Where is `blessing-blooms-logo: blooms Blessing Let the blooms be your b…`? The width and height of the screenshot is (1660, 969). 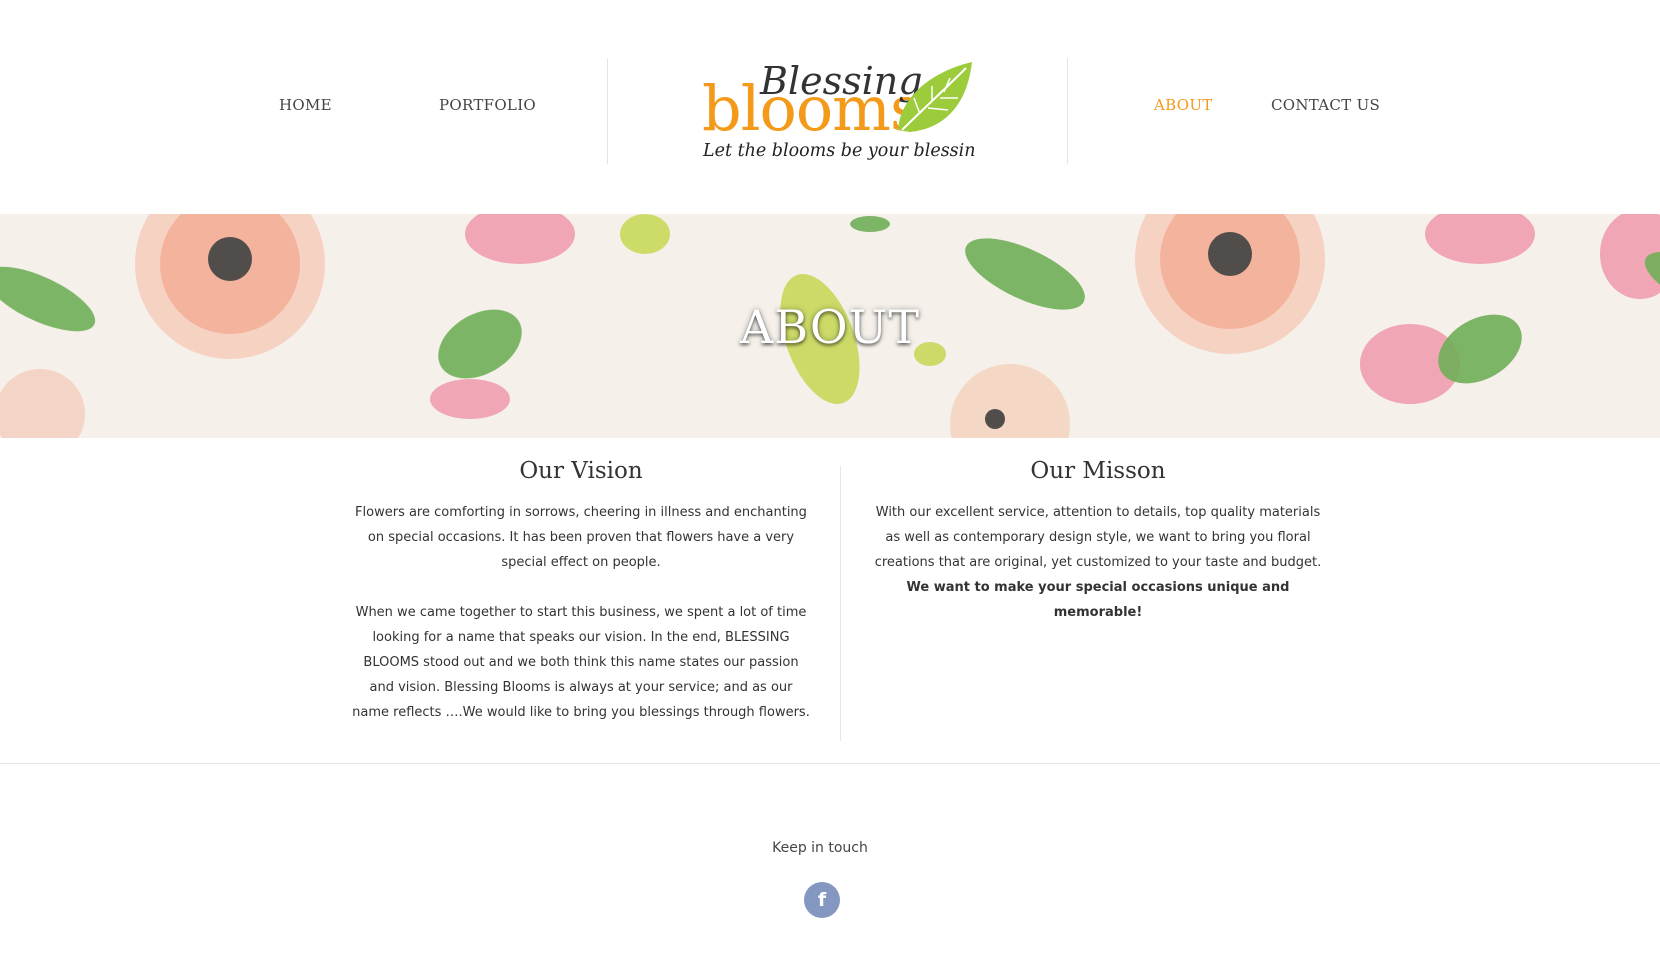
blessing-blooms-logo: blooms Blessing Let the blooms be your b… is located at coordinates (838, 112).